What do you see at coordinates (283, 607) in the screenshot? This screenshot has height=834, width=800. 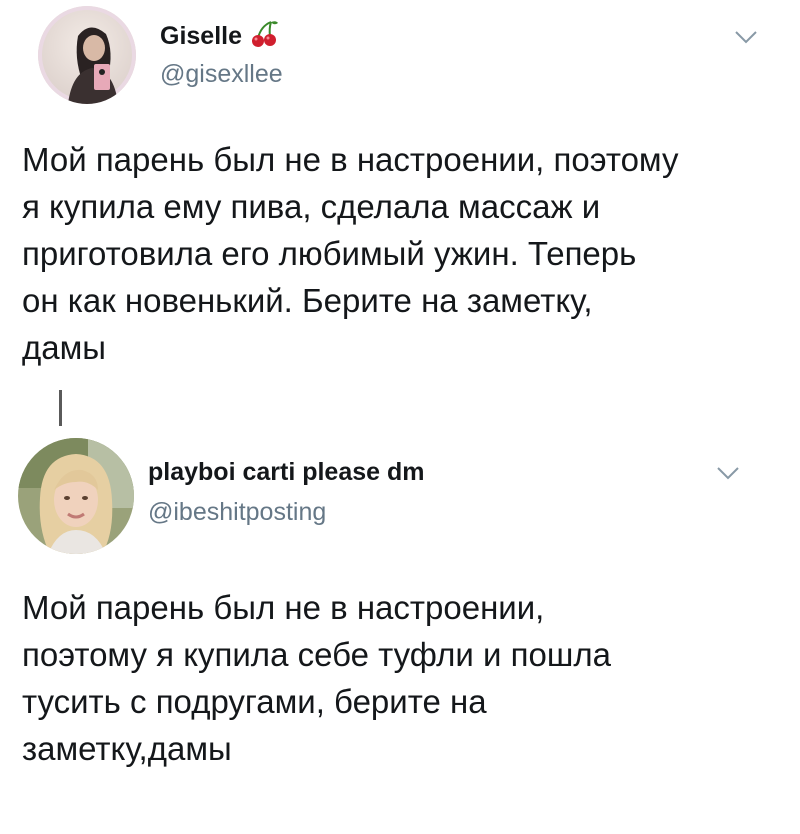 I see `tweet-text-line: Мой парень был не в настроении,` at bounding box center [283, 607].